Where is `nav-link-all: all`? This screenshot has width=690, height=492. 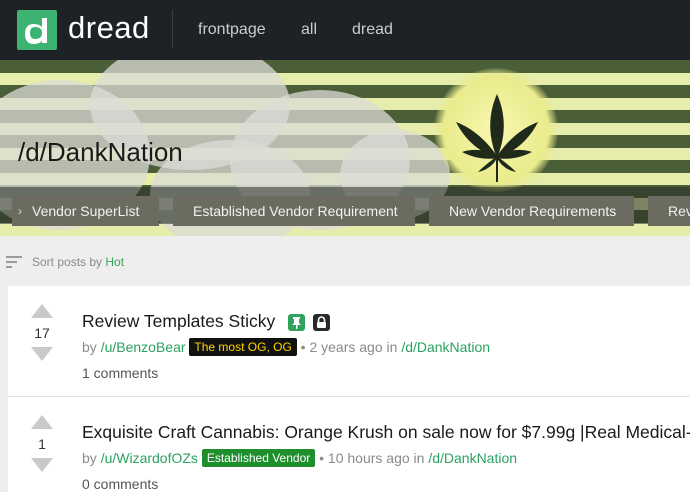 nav-link-all: all is located at coordinates (309, 30).